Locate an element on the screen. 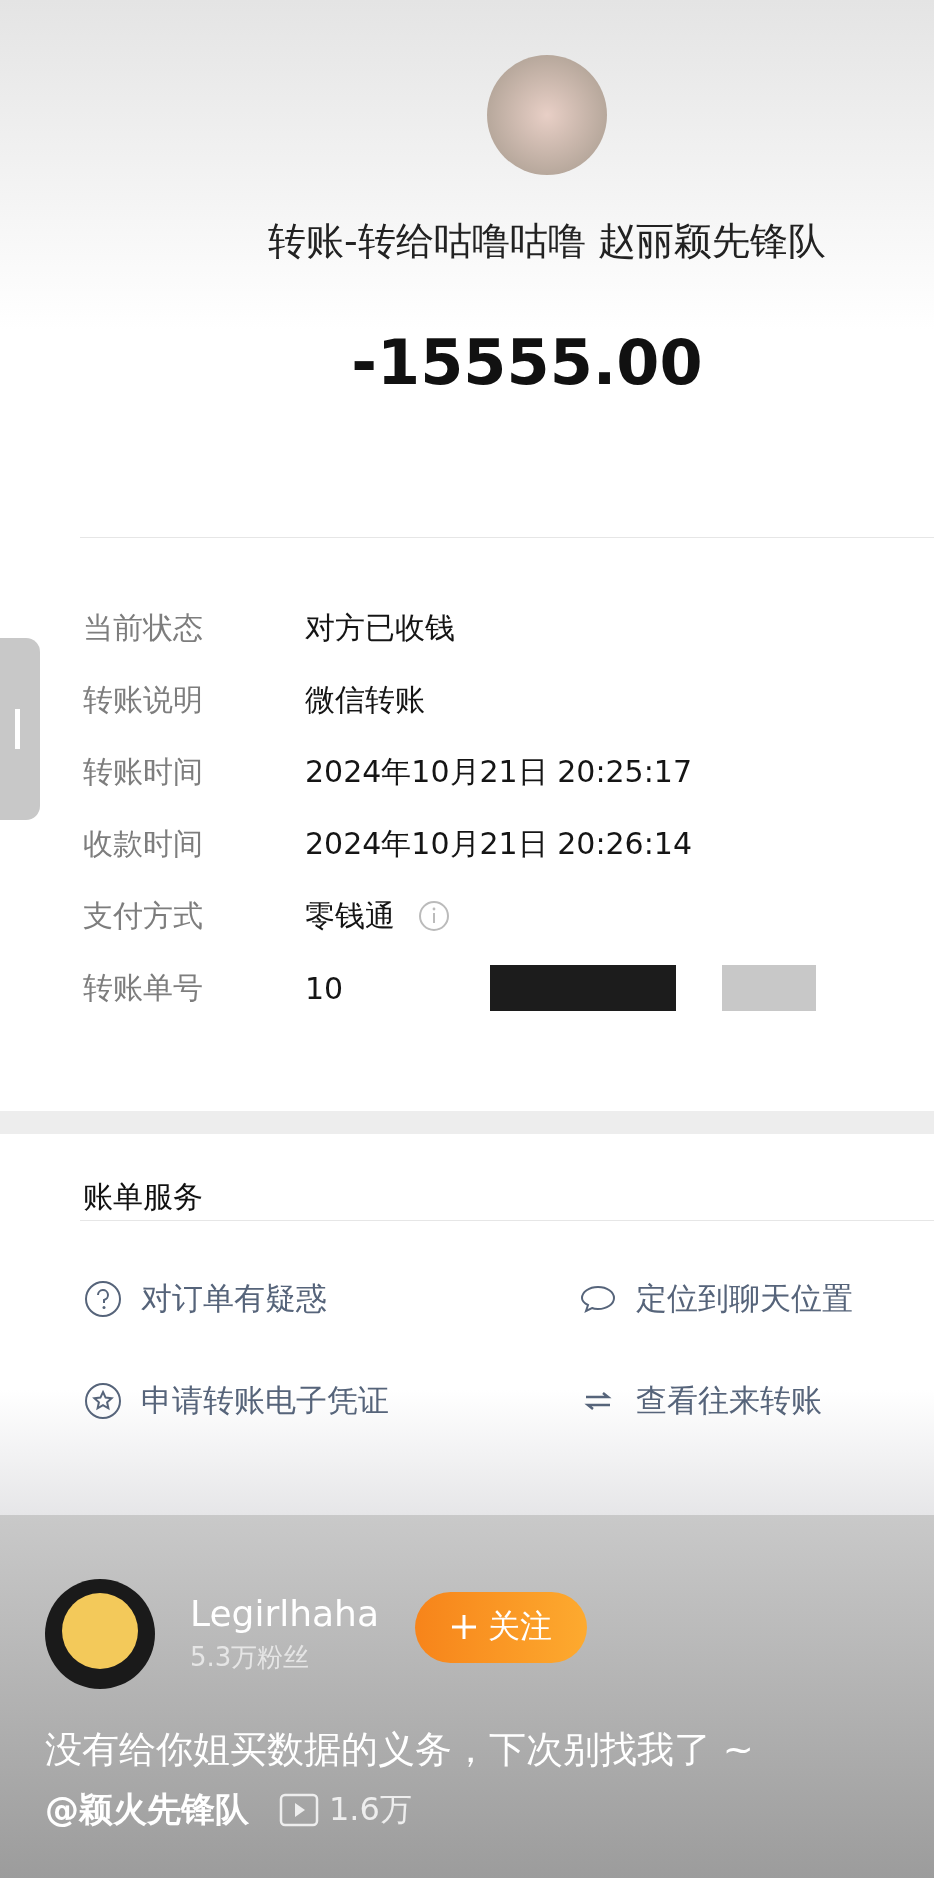 This screenshot has width=934, height=1878. detail-label: 转账时间 is located at coordinates (143, 771).